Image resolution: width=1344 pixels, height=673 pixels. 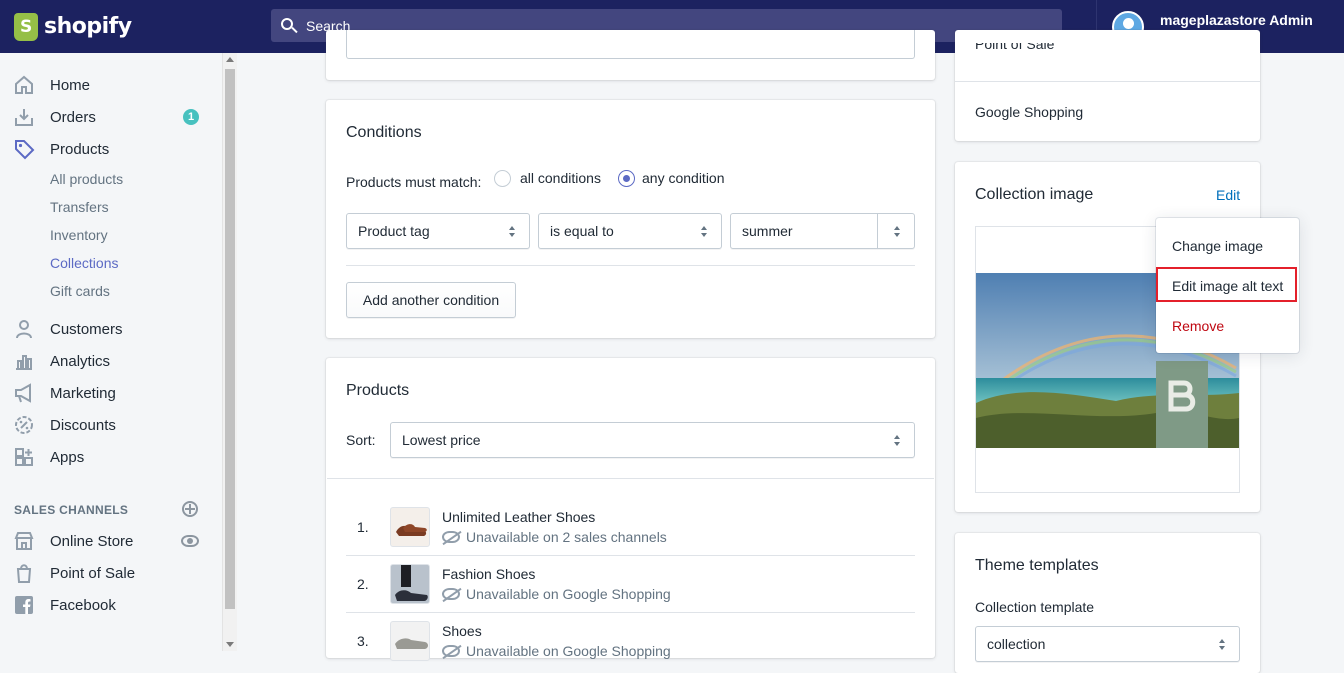 What do you see at coordinates (518, 517) in the screenshot?
I see `product-name: Unlimited Leather Shoes` at bounding box center [518, 517].